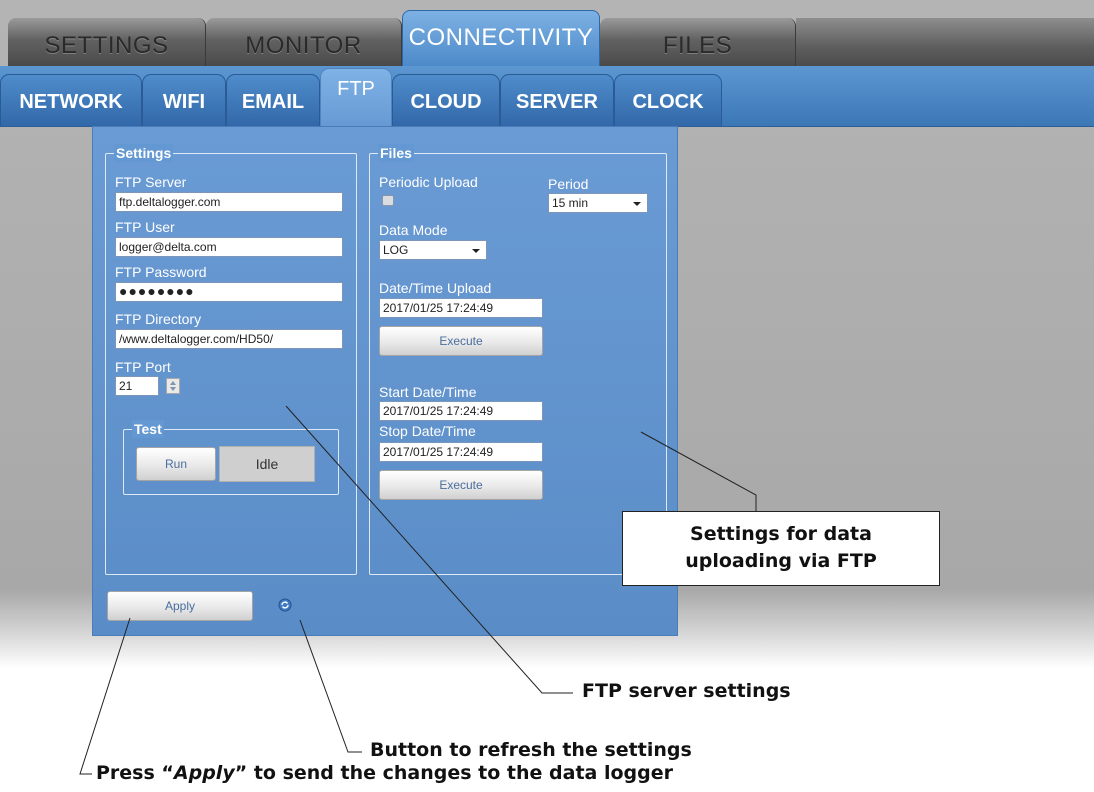 The height and width of the screenshot is (792, 1094). Describe the element at coordinates (435, 288) in the screenshot. I see `datetime-upload-label: Date/Time Upload` at that location.